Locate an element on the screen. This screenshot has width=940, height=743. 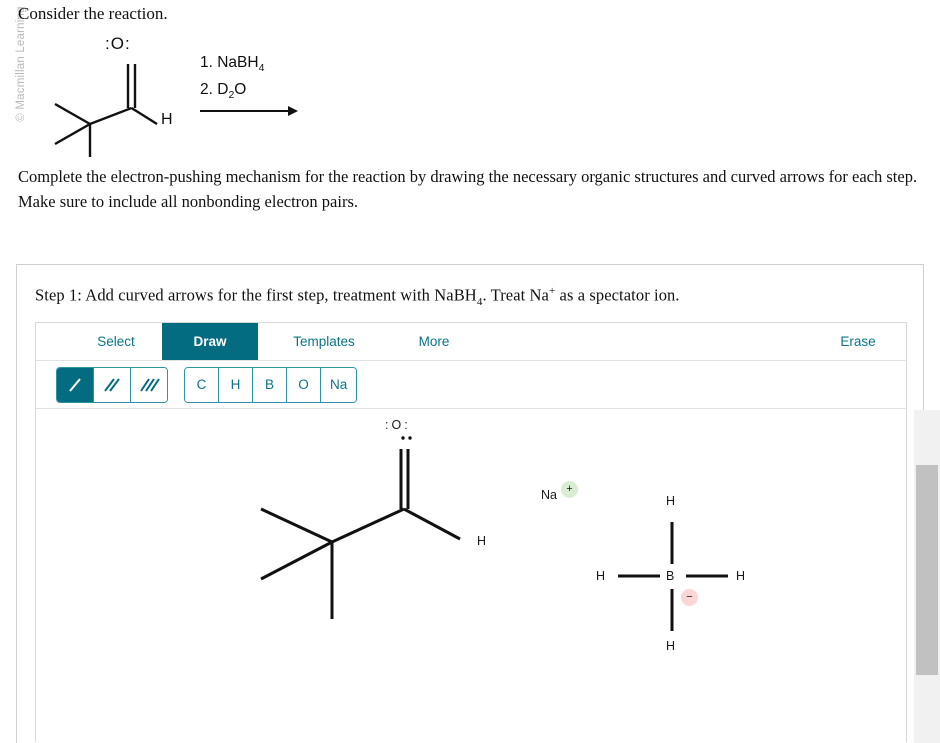
single-bond-icon is located at coordinates (75, 385).